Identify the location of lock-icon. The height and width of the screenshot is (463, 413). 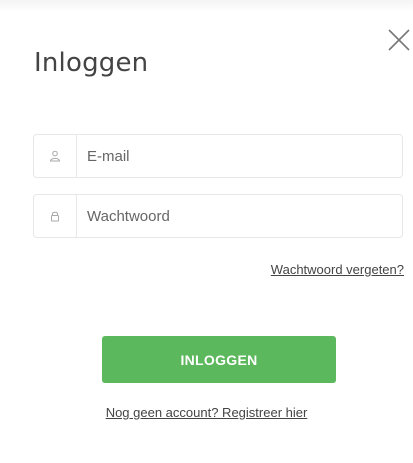
(55, 216).